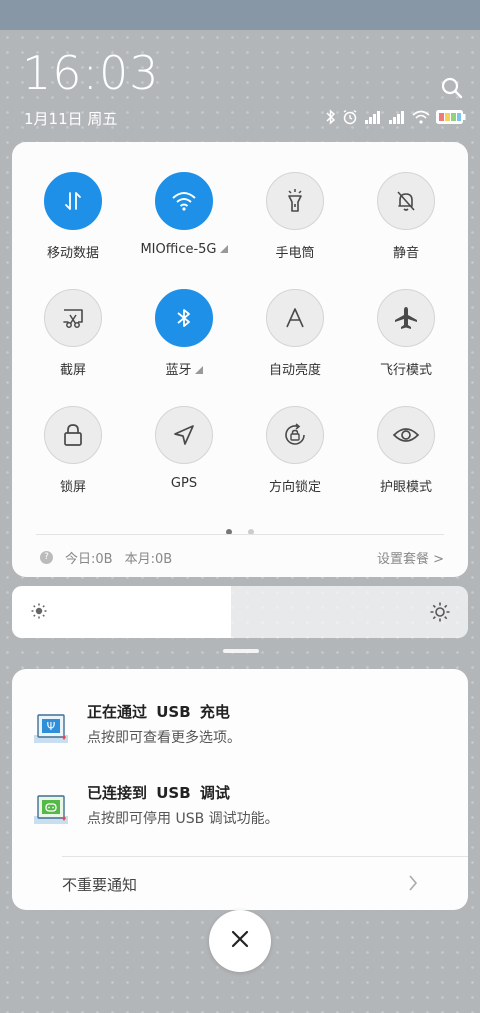 This screenshot has height=1013, width=480. I want to click on toggle-label: 锁屏, so click(73, 485).